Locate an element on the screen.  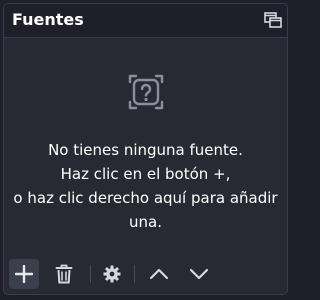
remove-source-button is located at coordinates (64, 274).